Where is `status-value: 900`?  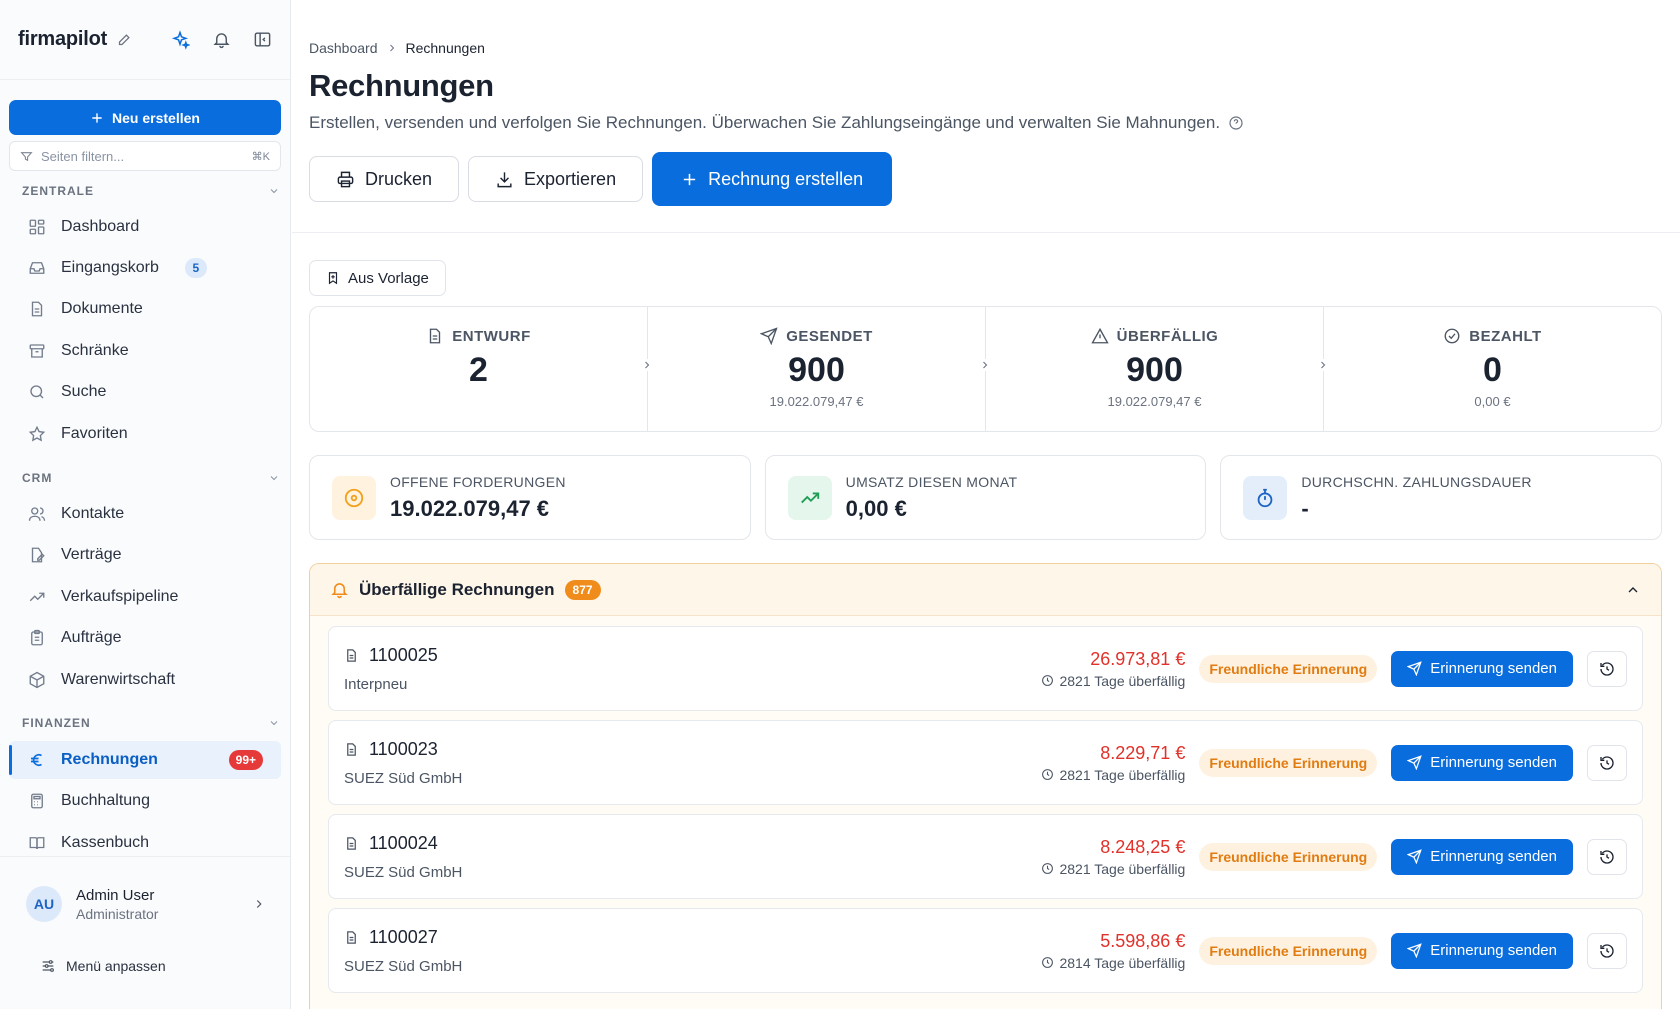
status-value: 900 is located at coordinates (816, 370).